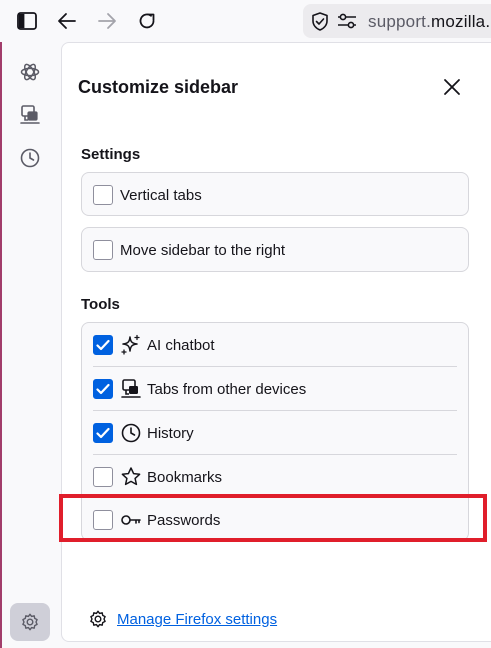 The height and width of the screenshot is (648, 491). I want to click on ai-chatbot-checkbox, so click(103, 345).